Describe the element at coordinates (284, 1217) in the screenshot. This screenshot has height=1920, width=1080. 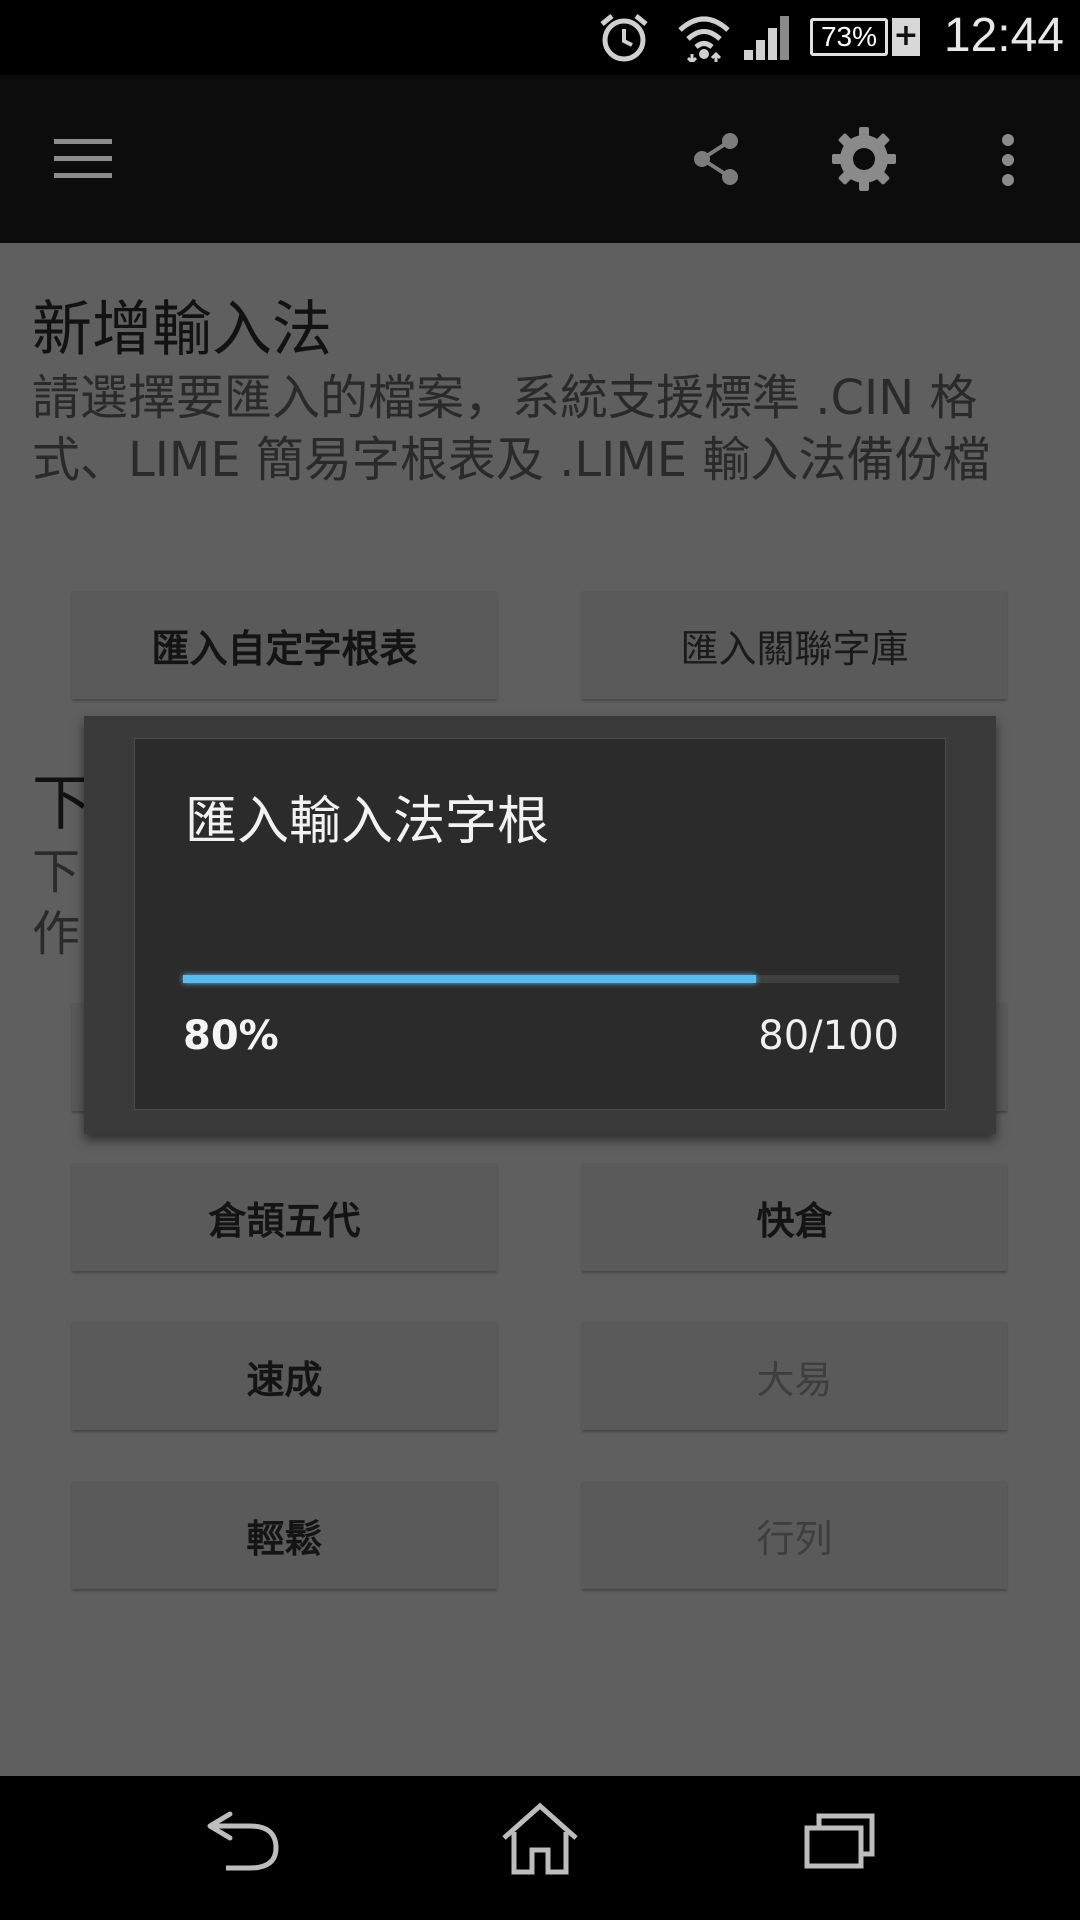
I see `im-button-cangjie5: 倉頡五代` at that location.